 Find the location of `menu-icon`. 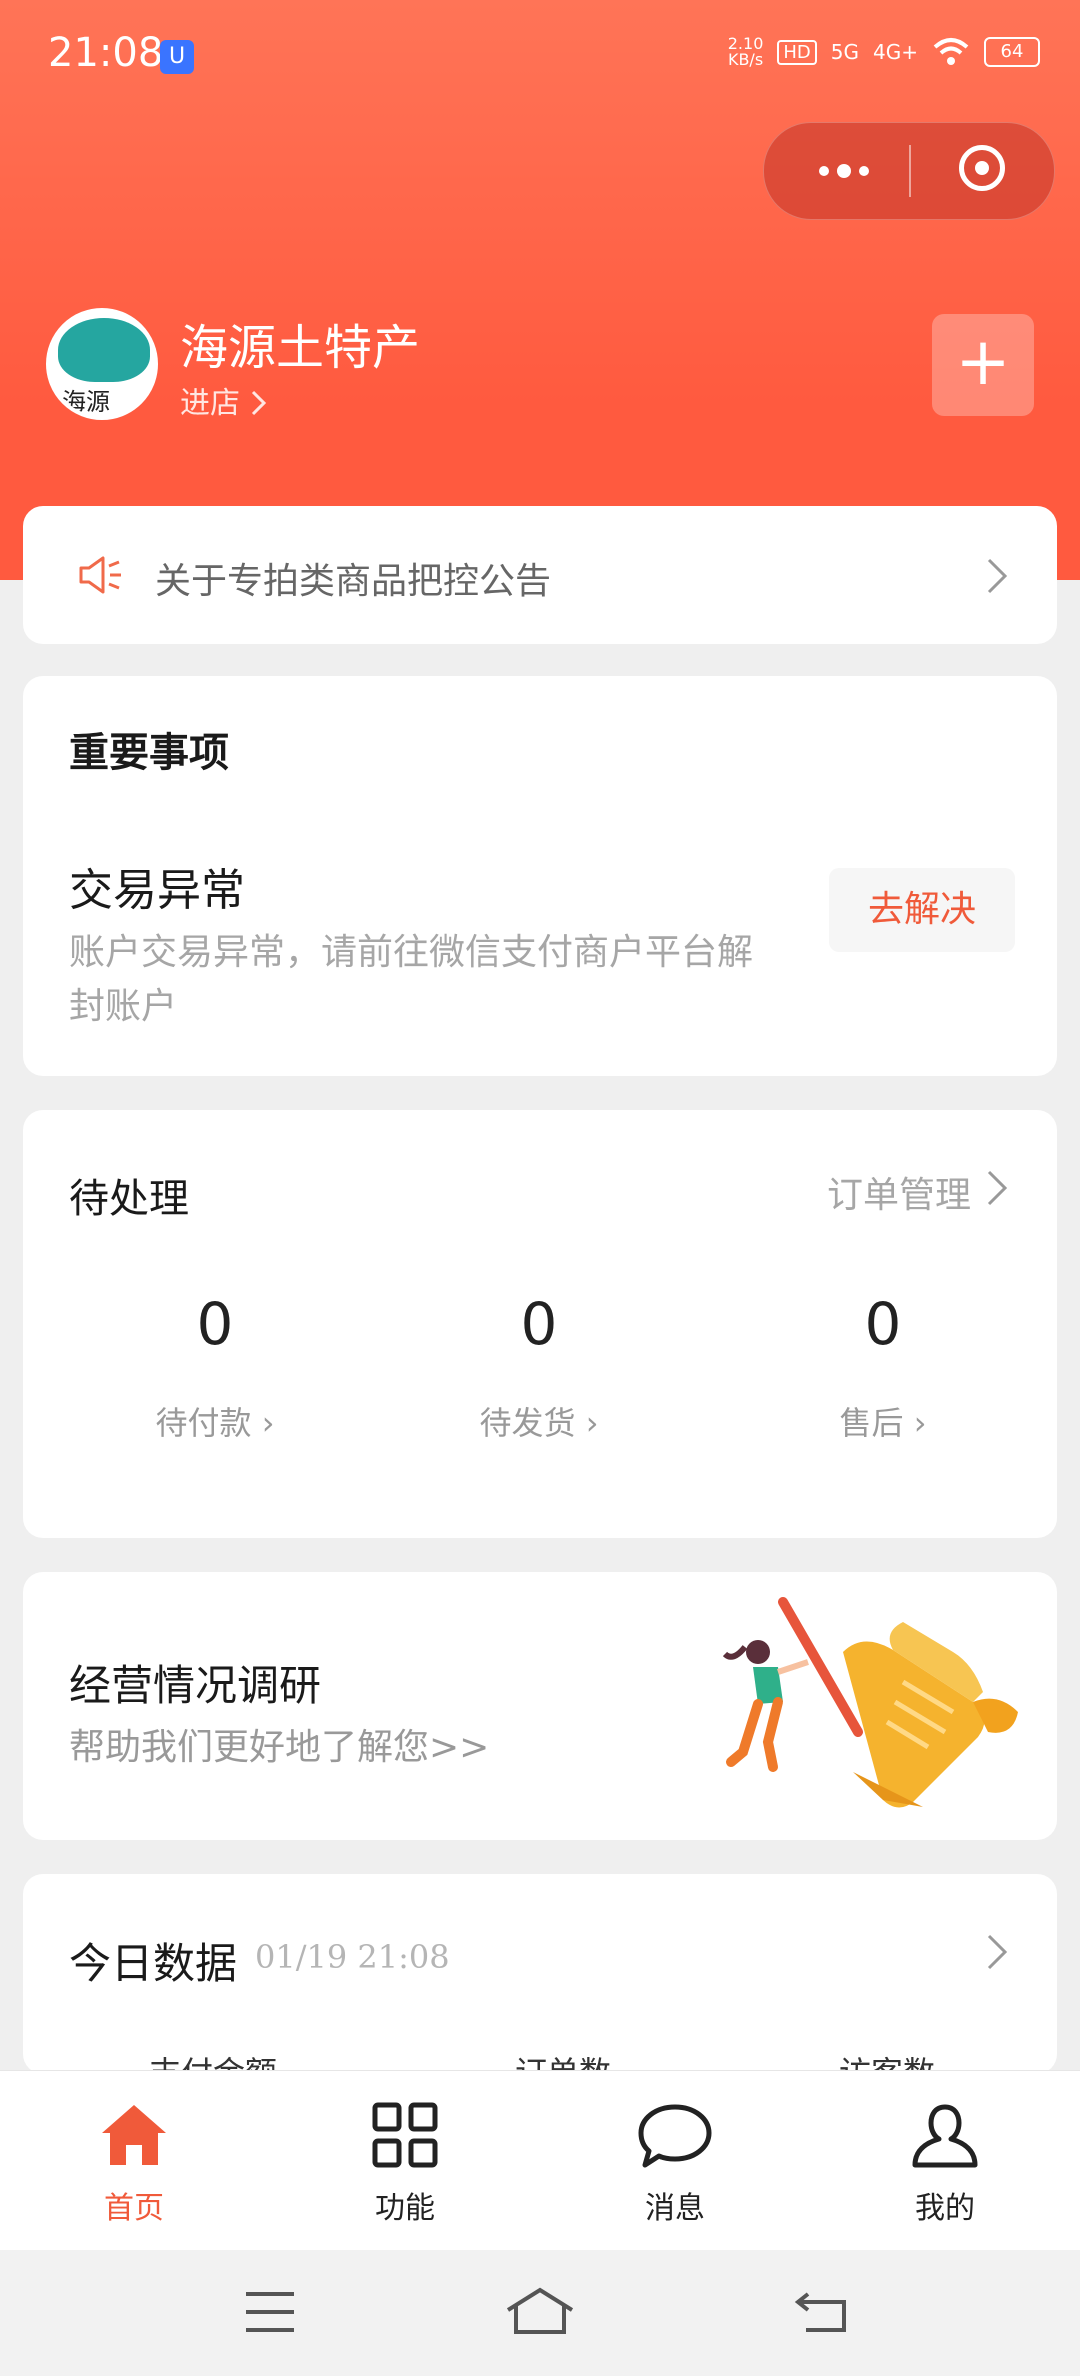

menu-icon is located at coordinates (270, 2312).